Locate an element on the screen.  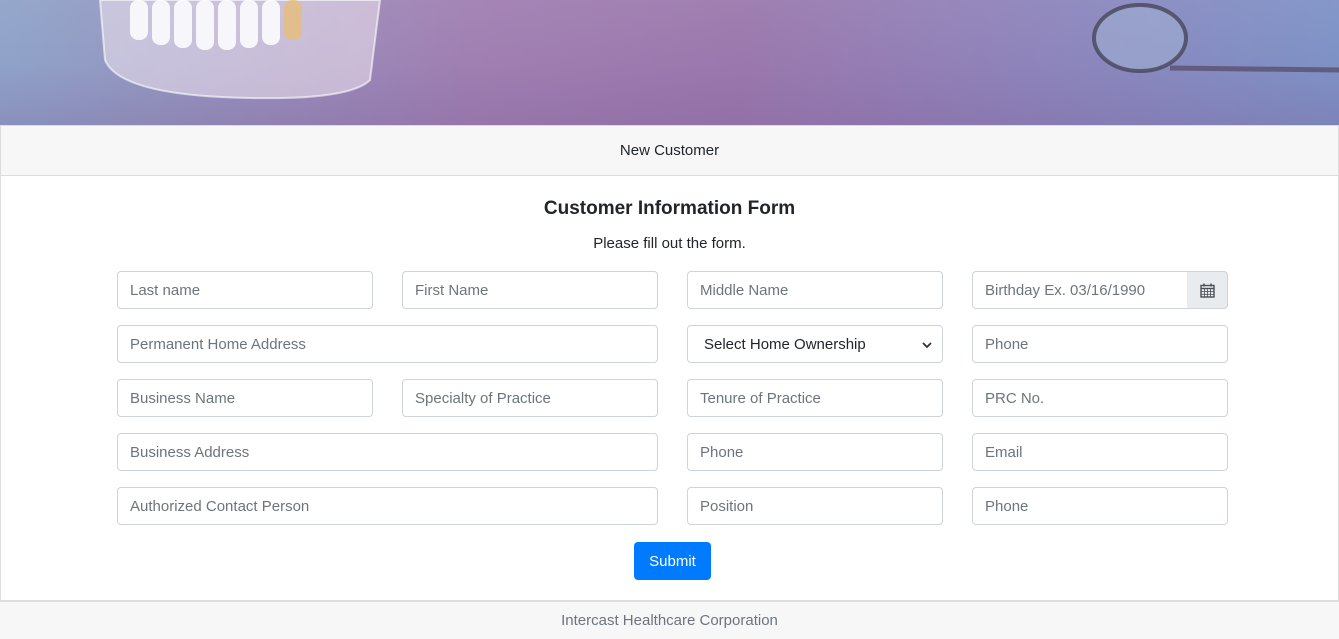
home-address-input is located at coordinates (387, 344).